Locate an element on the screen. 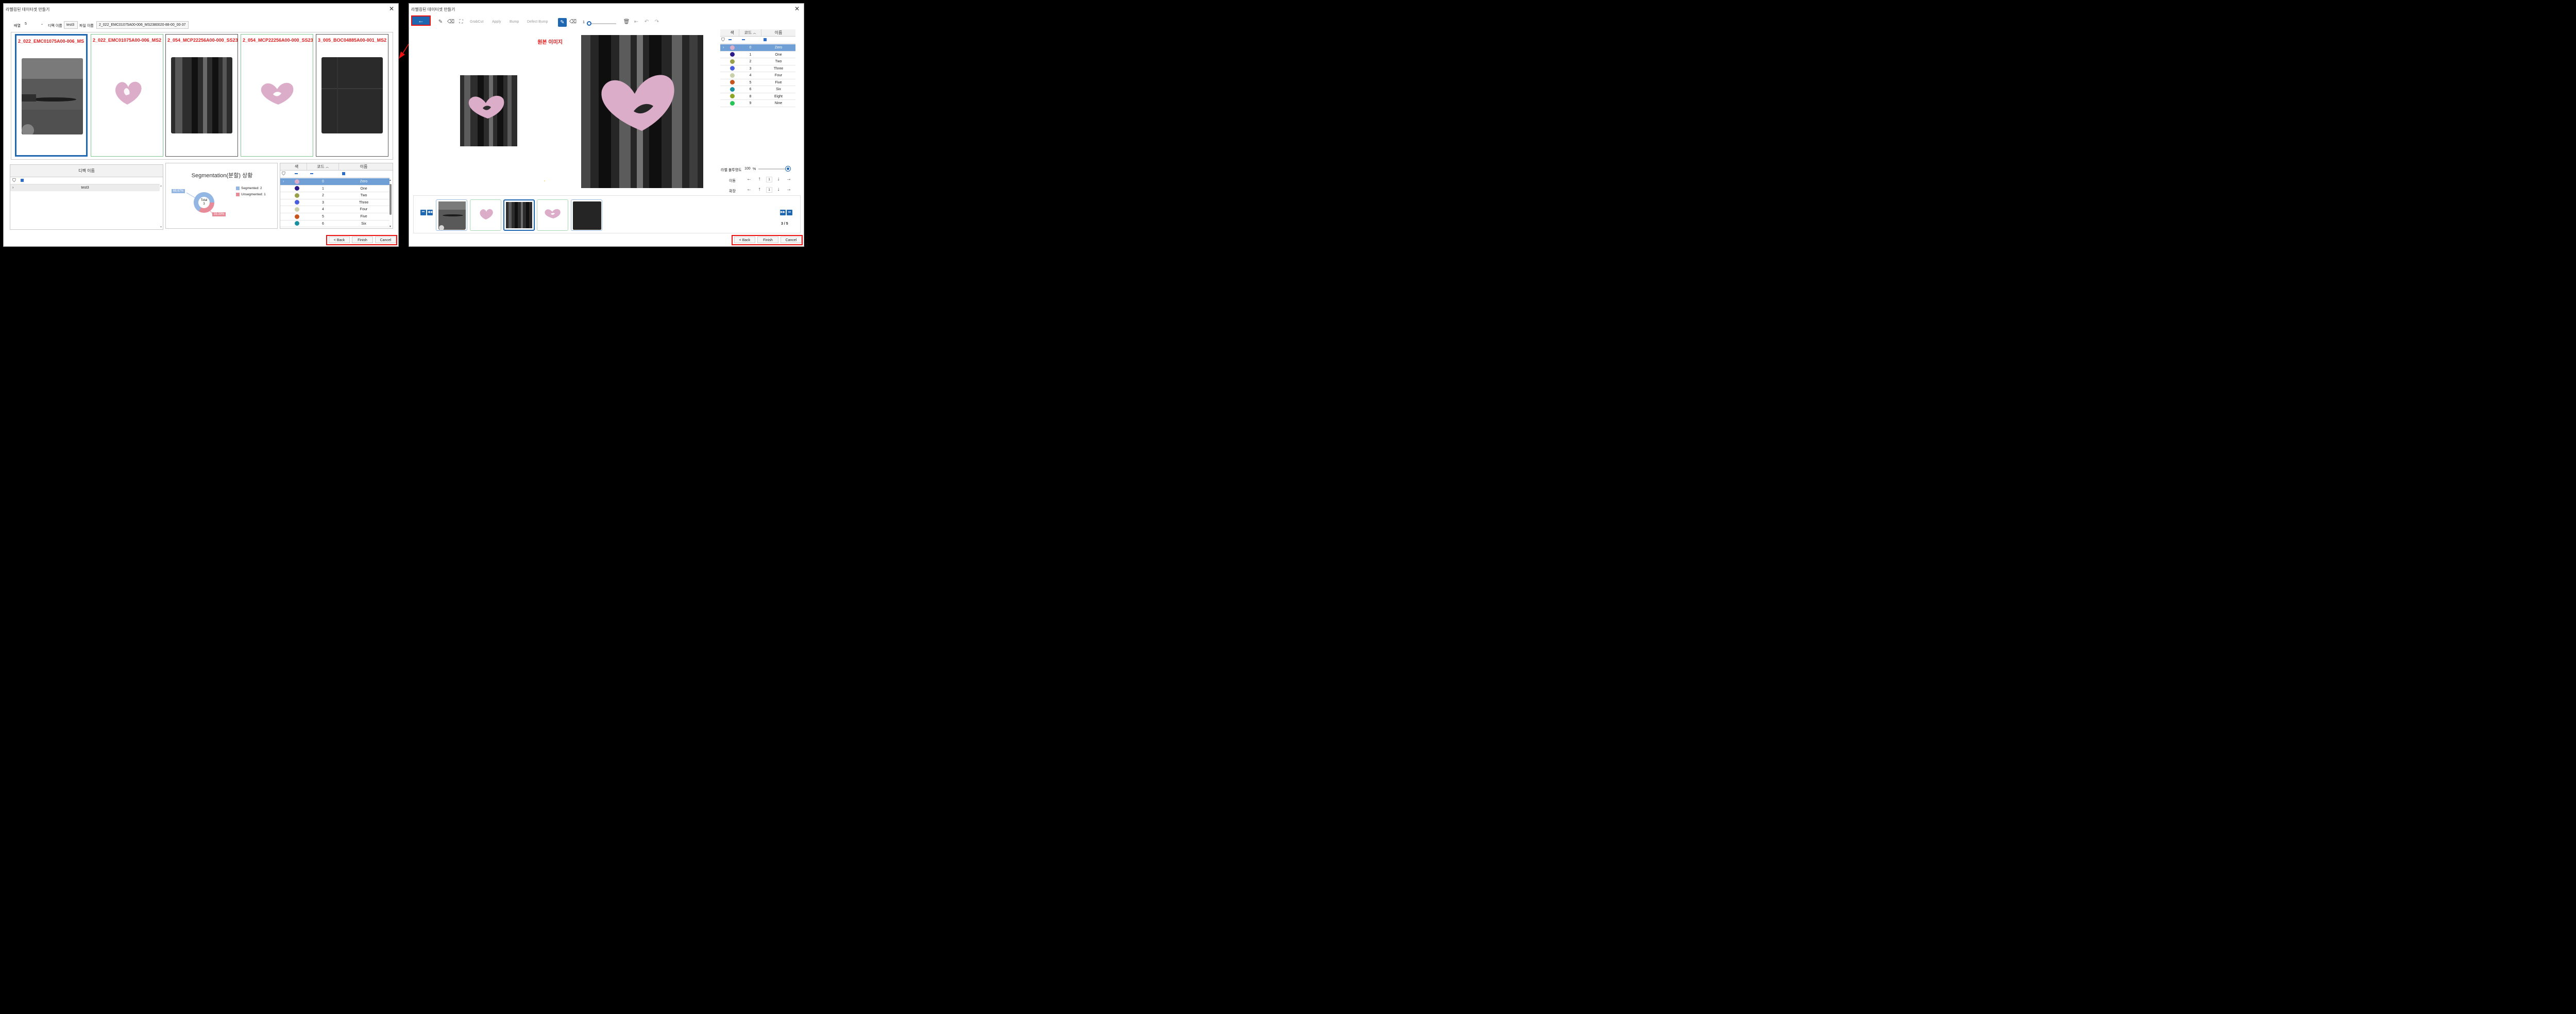 This screenshot has height=1014, width=2576. gallery-card: 2_022_EMC01075A00-006_MS is located at coordinates (51, 95).